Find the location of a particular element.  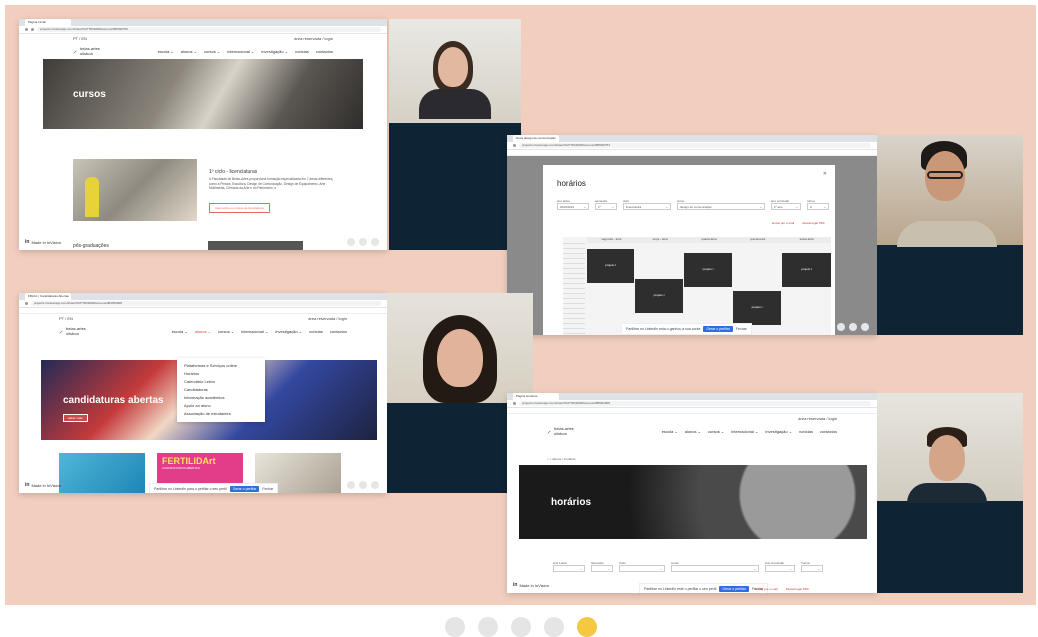

browser-tab: Nova design-de-comunicação is located at coordinates (536, 138).